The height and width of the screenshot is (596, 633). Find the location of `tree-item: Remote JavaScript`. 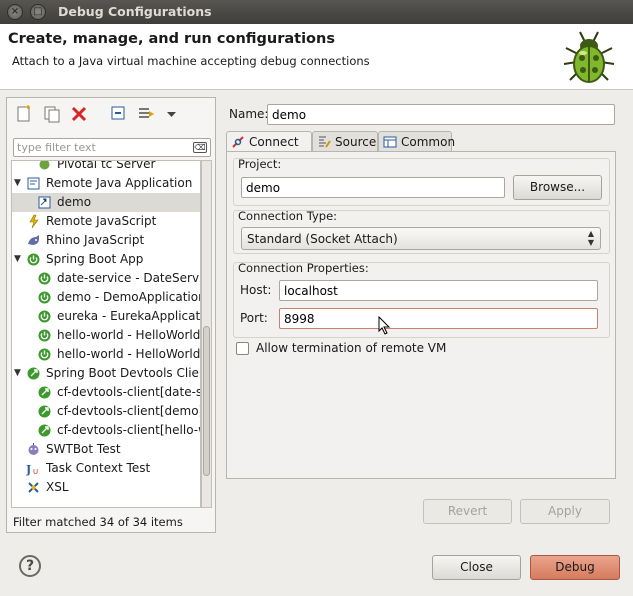

tree-item: Remote JavaScript is located at coordinates (106, 221).